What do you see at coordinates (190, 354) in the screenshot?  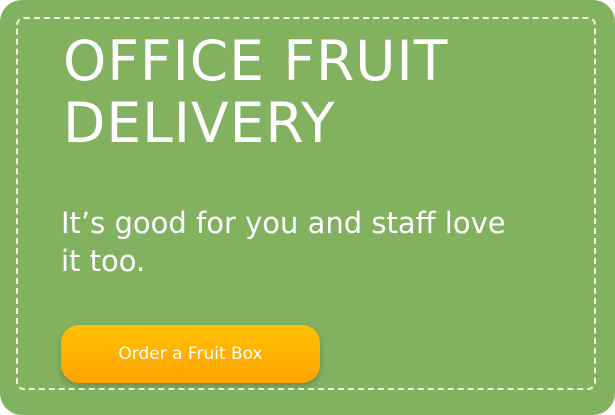 I see `order-fruit-box-button: Order a Fruit Box` at bounding box center [190, 354].